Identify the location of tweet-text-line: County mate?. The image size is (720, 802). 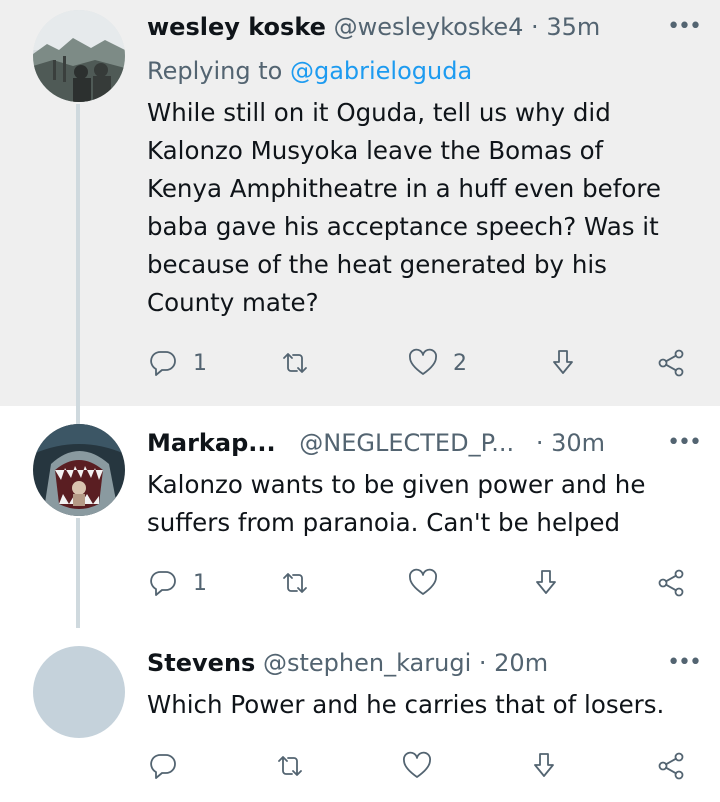
(233, 302).